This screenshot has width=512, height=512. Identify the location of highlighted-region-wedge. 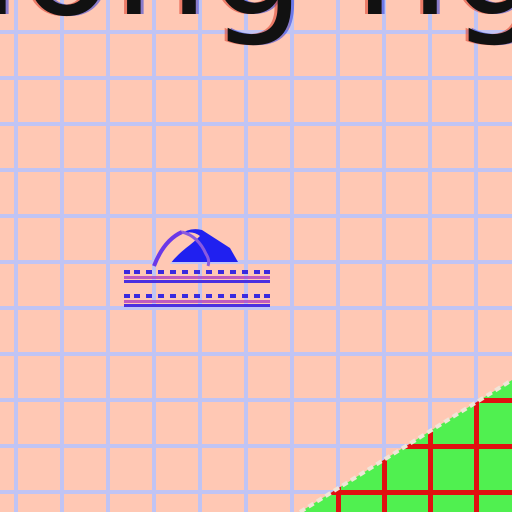
(405, 445).